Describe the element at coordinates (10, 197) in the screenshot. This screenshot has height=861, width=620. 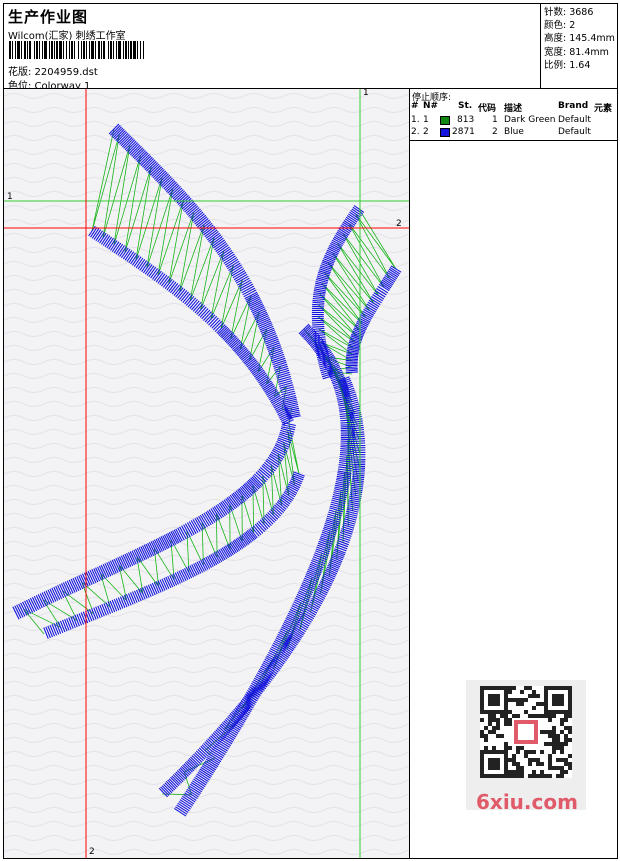
I see `h-green-label: 1` at that location.